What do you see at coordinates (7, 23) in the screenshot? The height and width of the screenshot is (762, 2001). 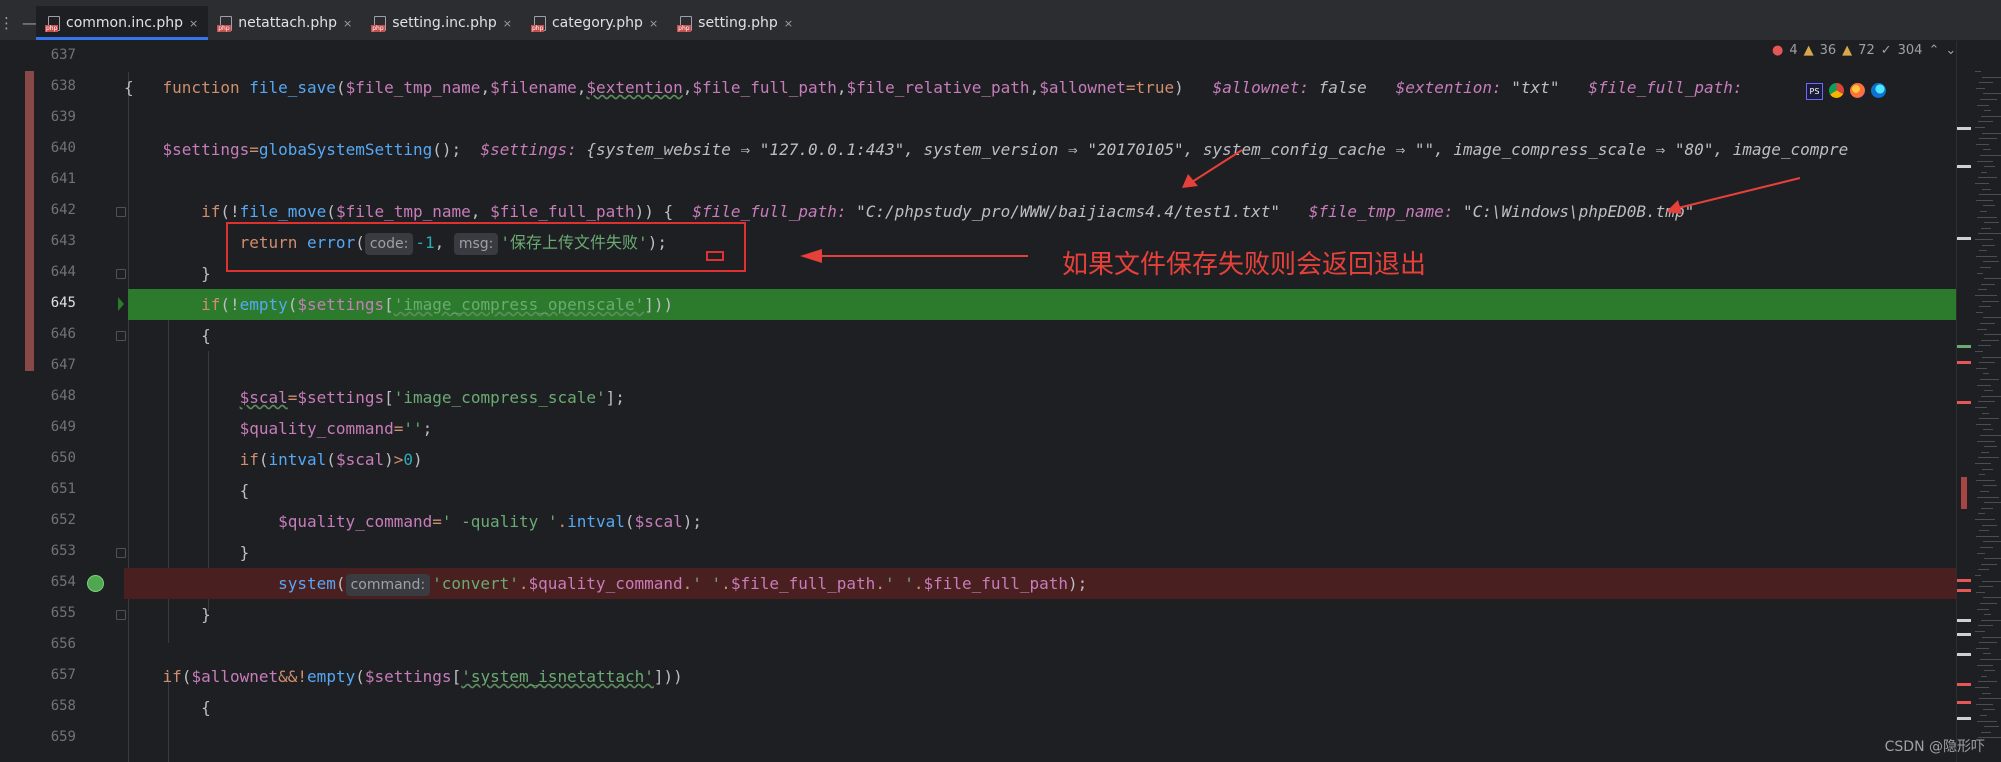 I see `collapse-icon: ⋮` at bounding box center [7, 23].